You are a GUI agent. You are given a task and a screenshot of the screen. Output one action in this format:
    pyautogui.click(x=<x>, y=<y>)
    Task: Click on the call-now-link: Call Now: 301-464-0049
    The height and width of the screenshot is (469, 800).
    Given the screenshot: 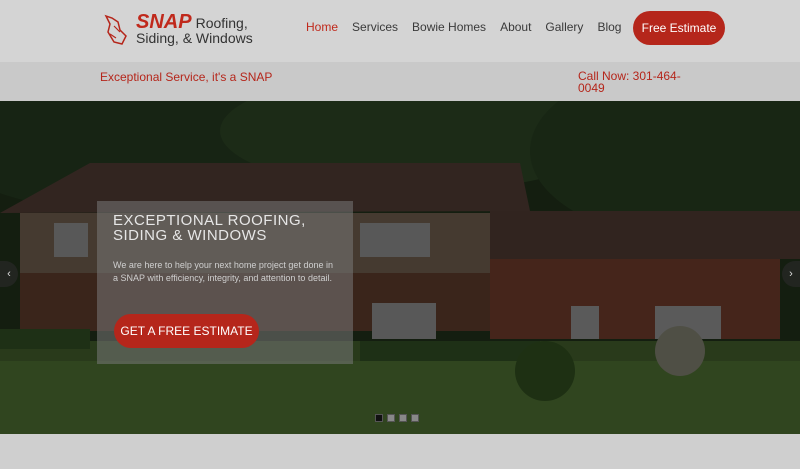 What is the action you would take?
    pyautogui.click(x=638, y=82)
    